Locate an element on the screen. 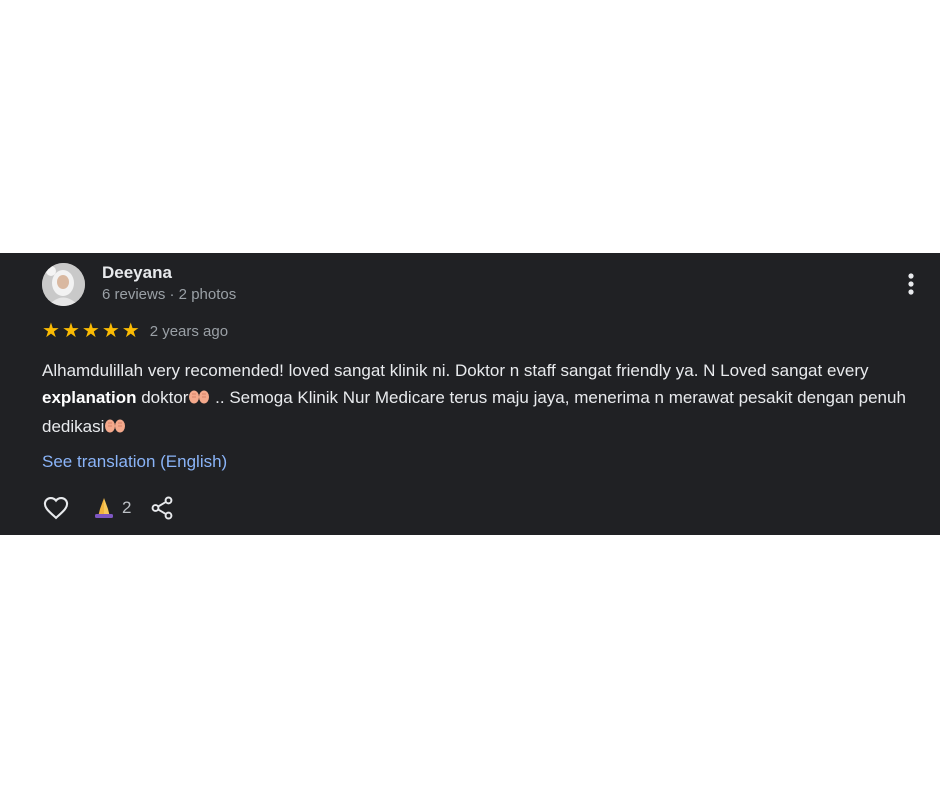  reaction-button: 2 is located at coordinates (111, 508).